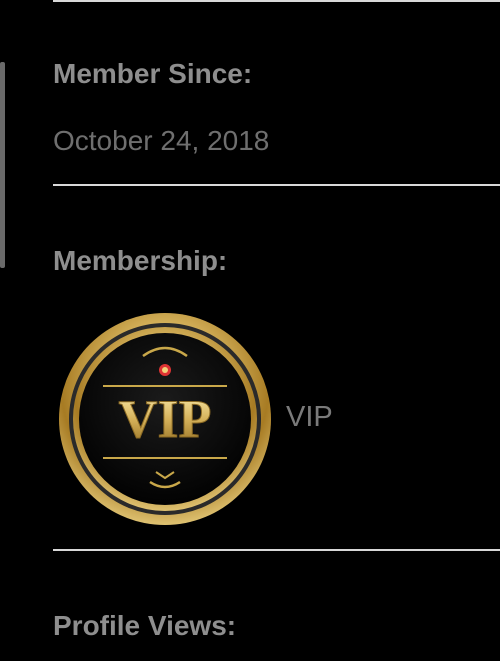  I want to click on vip-badge-text: VIP, so click(165, 419).